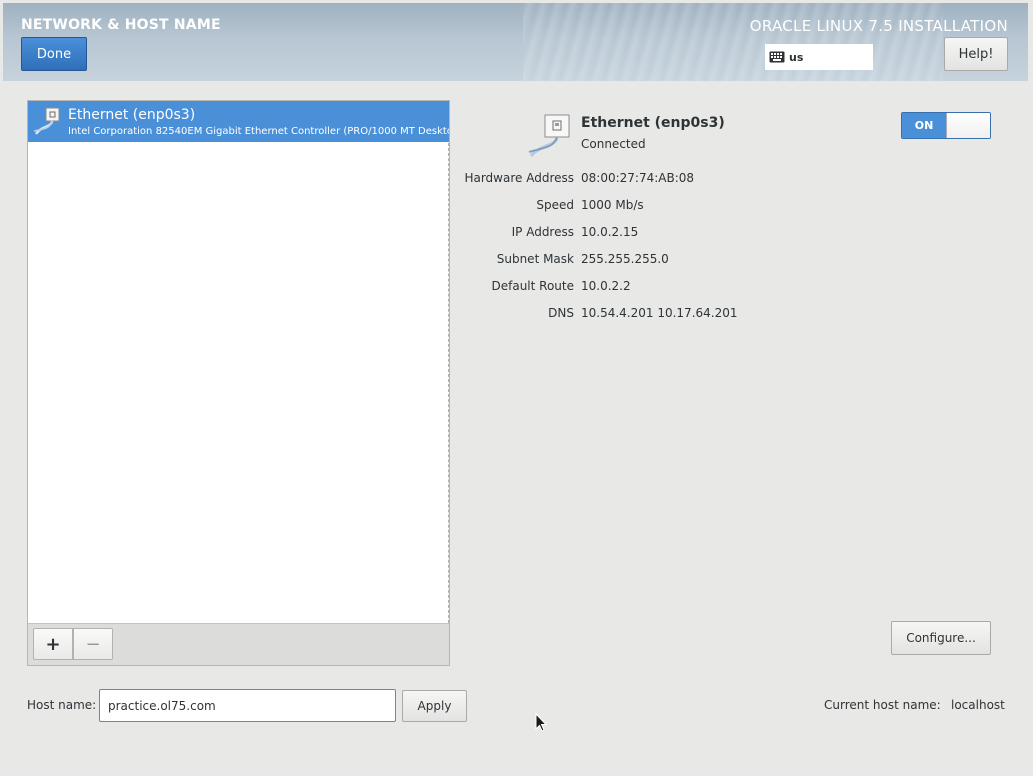  What do you see at coordinates (640, 288) in the screenshot?
I see `property-row: Default Route 10.0.2.2` at bounding box center [640, 288].